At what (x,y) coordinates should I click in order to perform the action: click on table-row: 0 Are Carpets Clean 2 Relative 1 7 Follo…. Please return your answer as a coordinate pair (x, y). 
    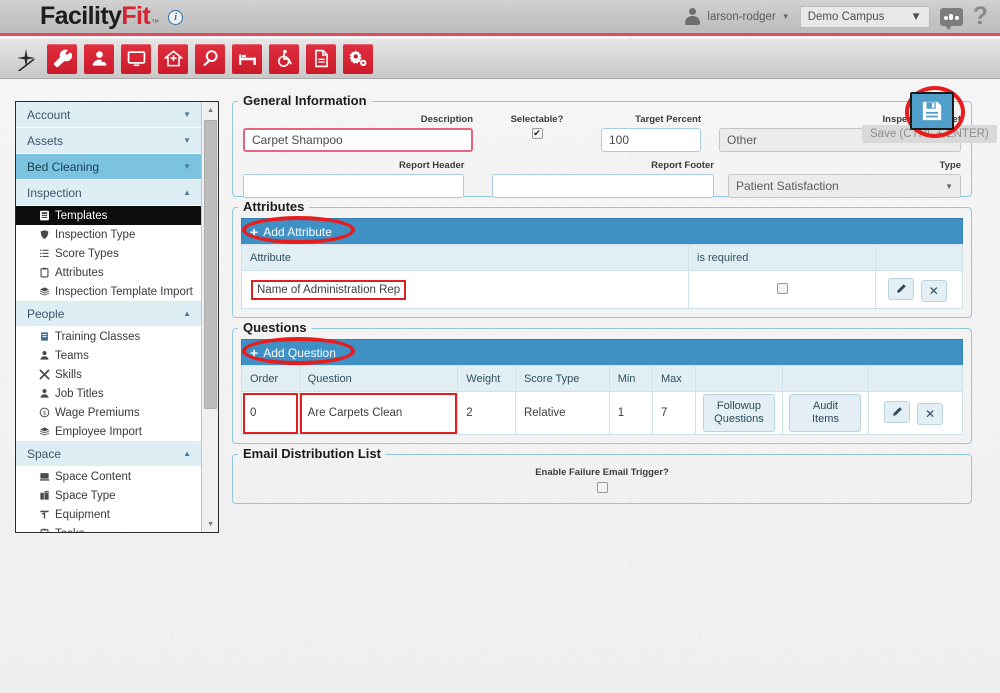
    Looking at the image, I should click on (602, 413).